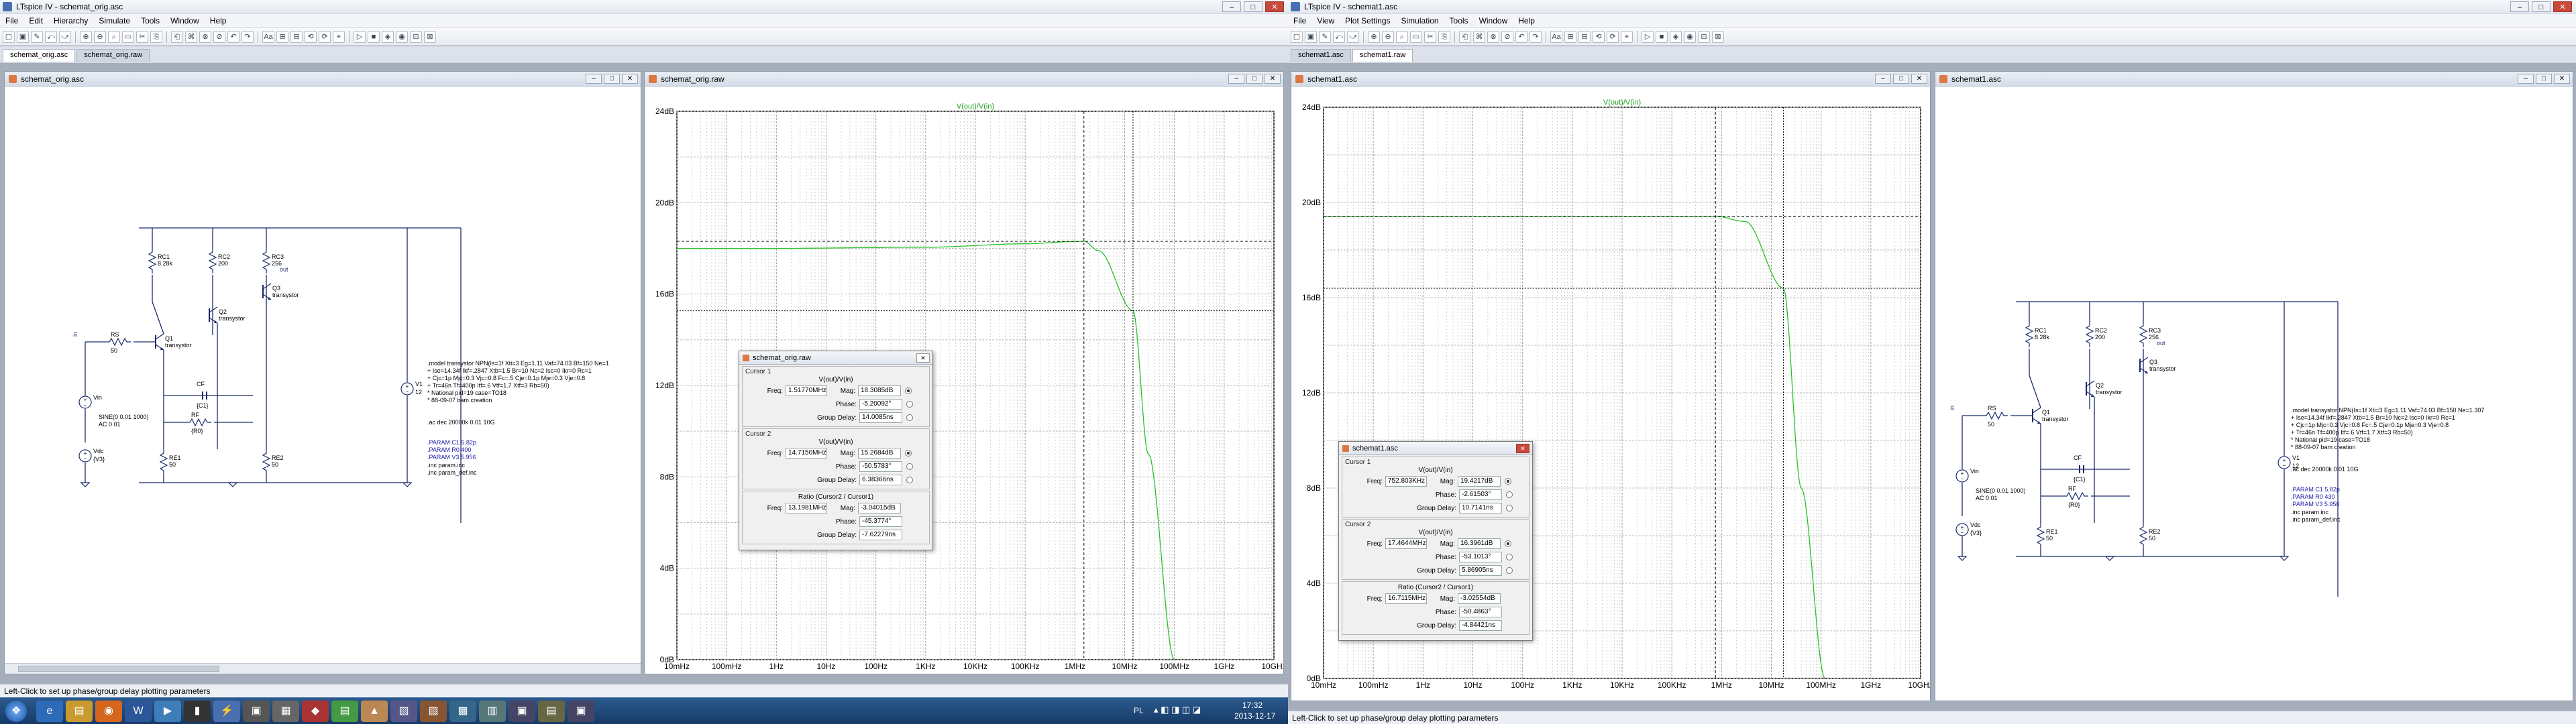 Image resolution: width=2576 pixels, height=724 pixels. Describe the element at coordinates (86, 36) in the screenshot. I see `toolbar-button-icon: ⊕` at that location.